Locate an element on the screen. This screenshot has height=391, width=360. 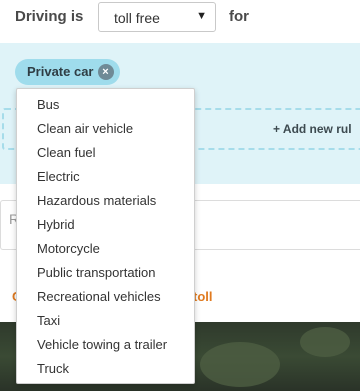
header-row: Driving is toll free ▼ for is located at coordinates (180, 18).